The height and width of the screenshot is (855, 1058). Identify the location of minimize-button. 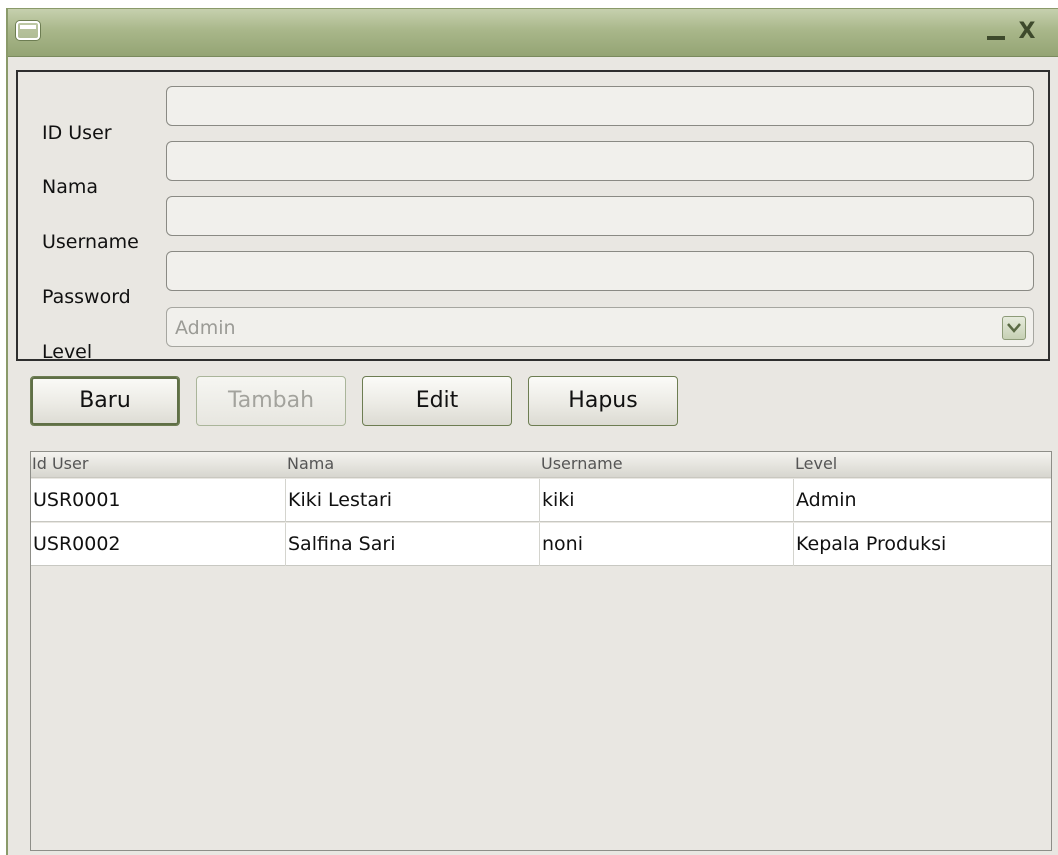
(995, 33).